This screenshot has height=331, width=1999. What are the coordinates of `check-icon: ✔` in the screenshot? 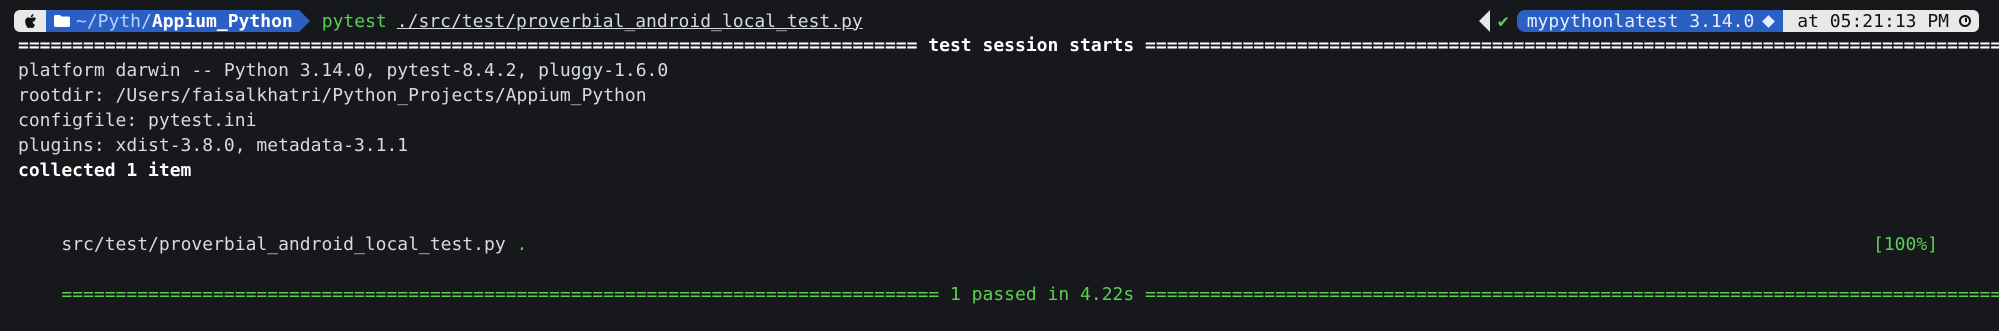 It's located at (1503, 21).